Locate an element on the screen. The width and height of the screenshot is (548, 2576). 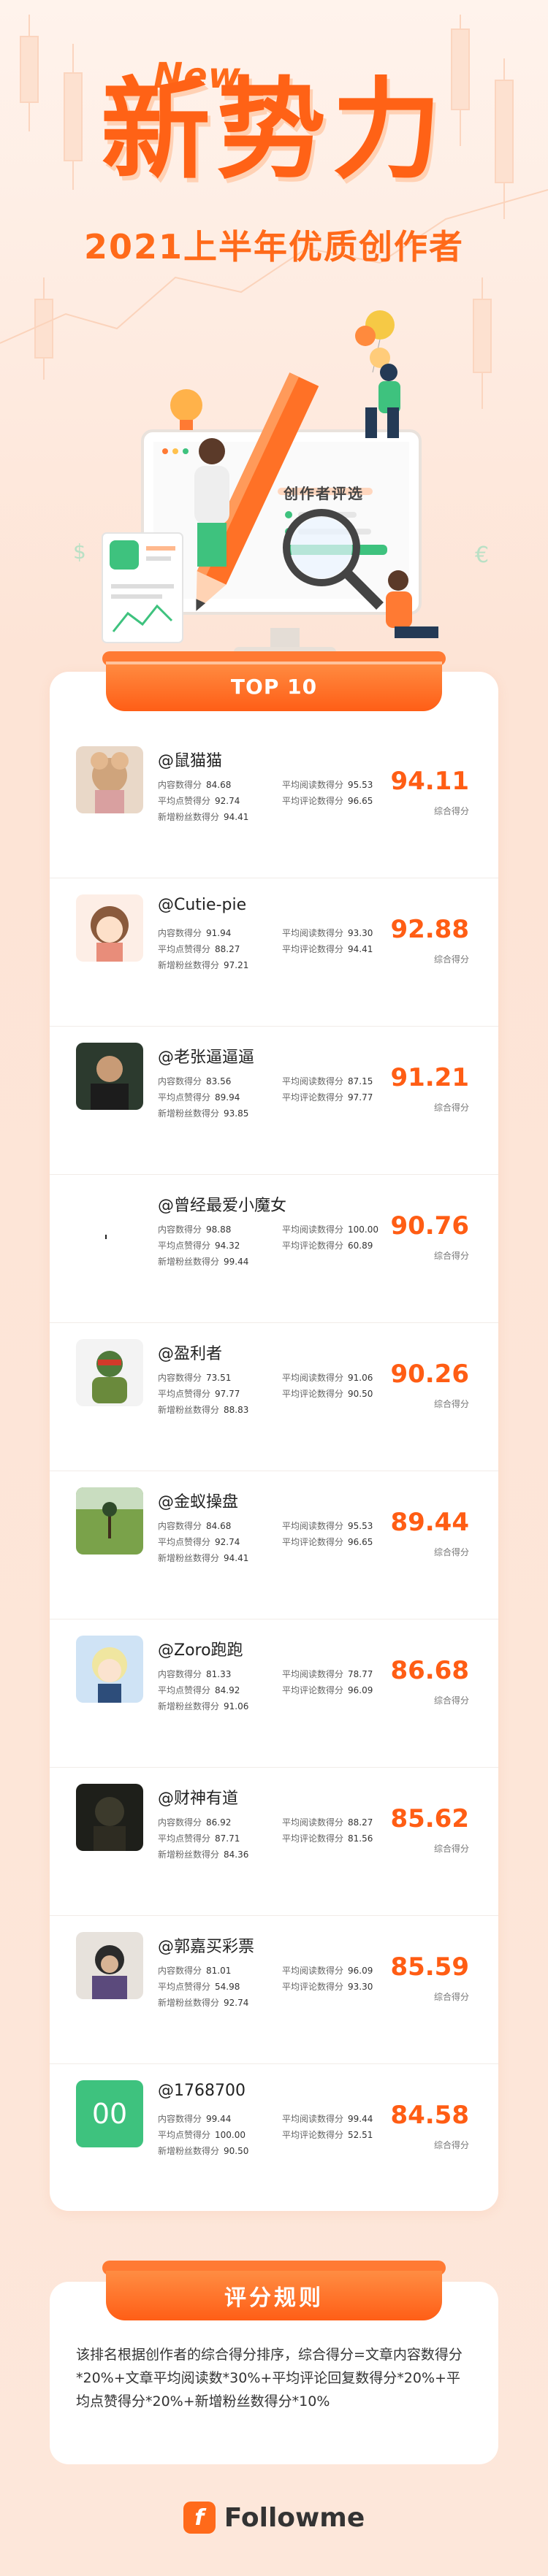
metric-value: 78.77 is located at coordinates (360, 1674).